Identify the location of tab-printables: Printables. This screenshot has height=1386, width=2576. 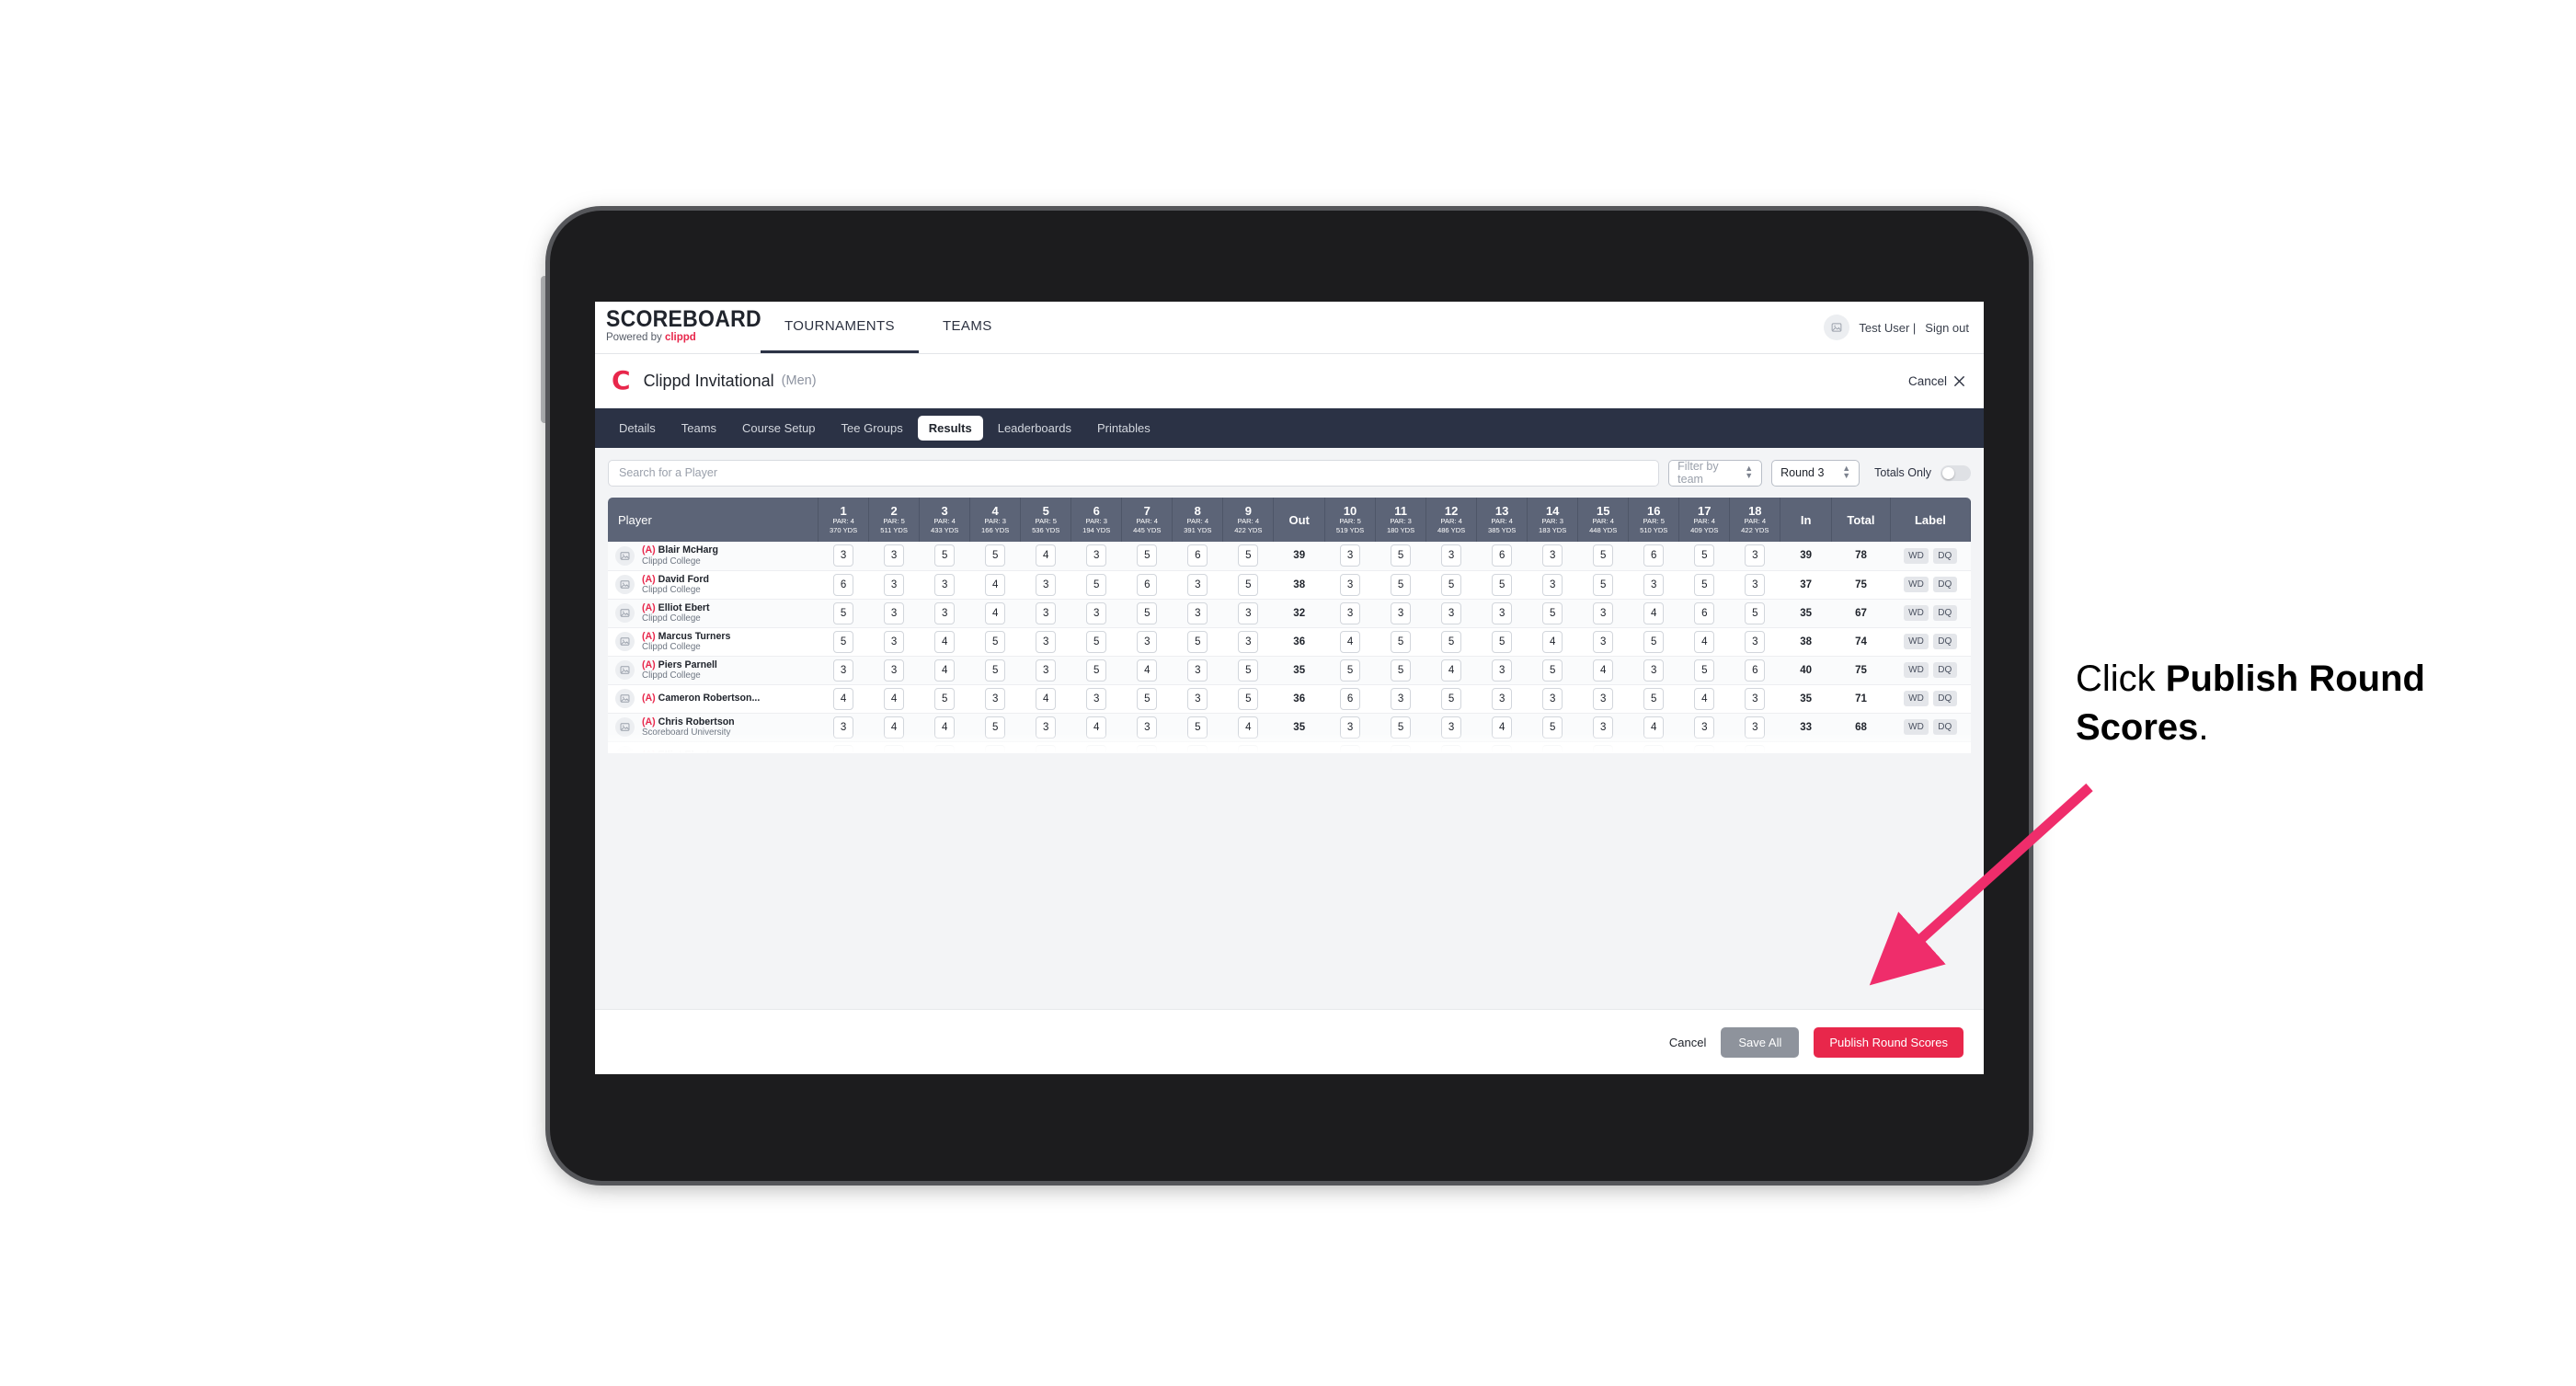
(1124, 428).